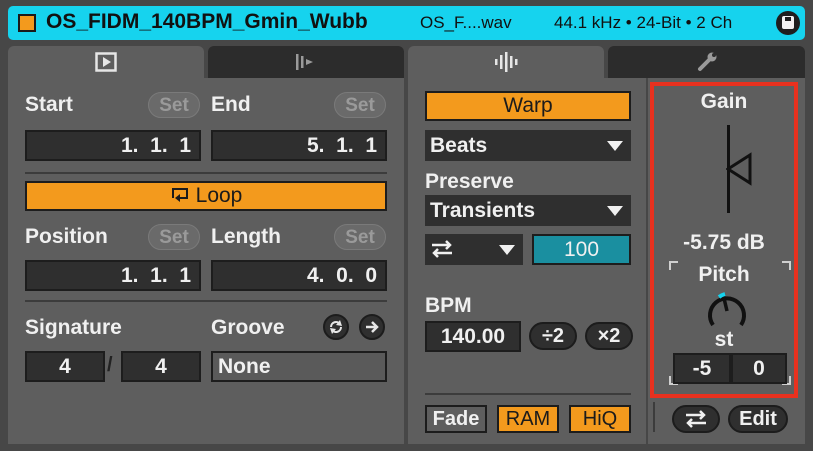 The image size is (813, 451). Describe the element at coordinates (758, 419) in the screenshot. I see `edit-button: Edit` at that location.